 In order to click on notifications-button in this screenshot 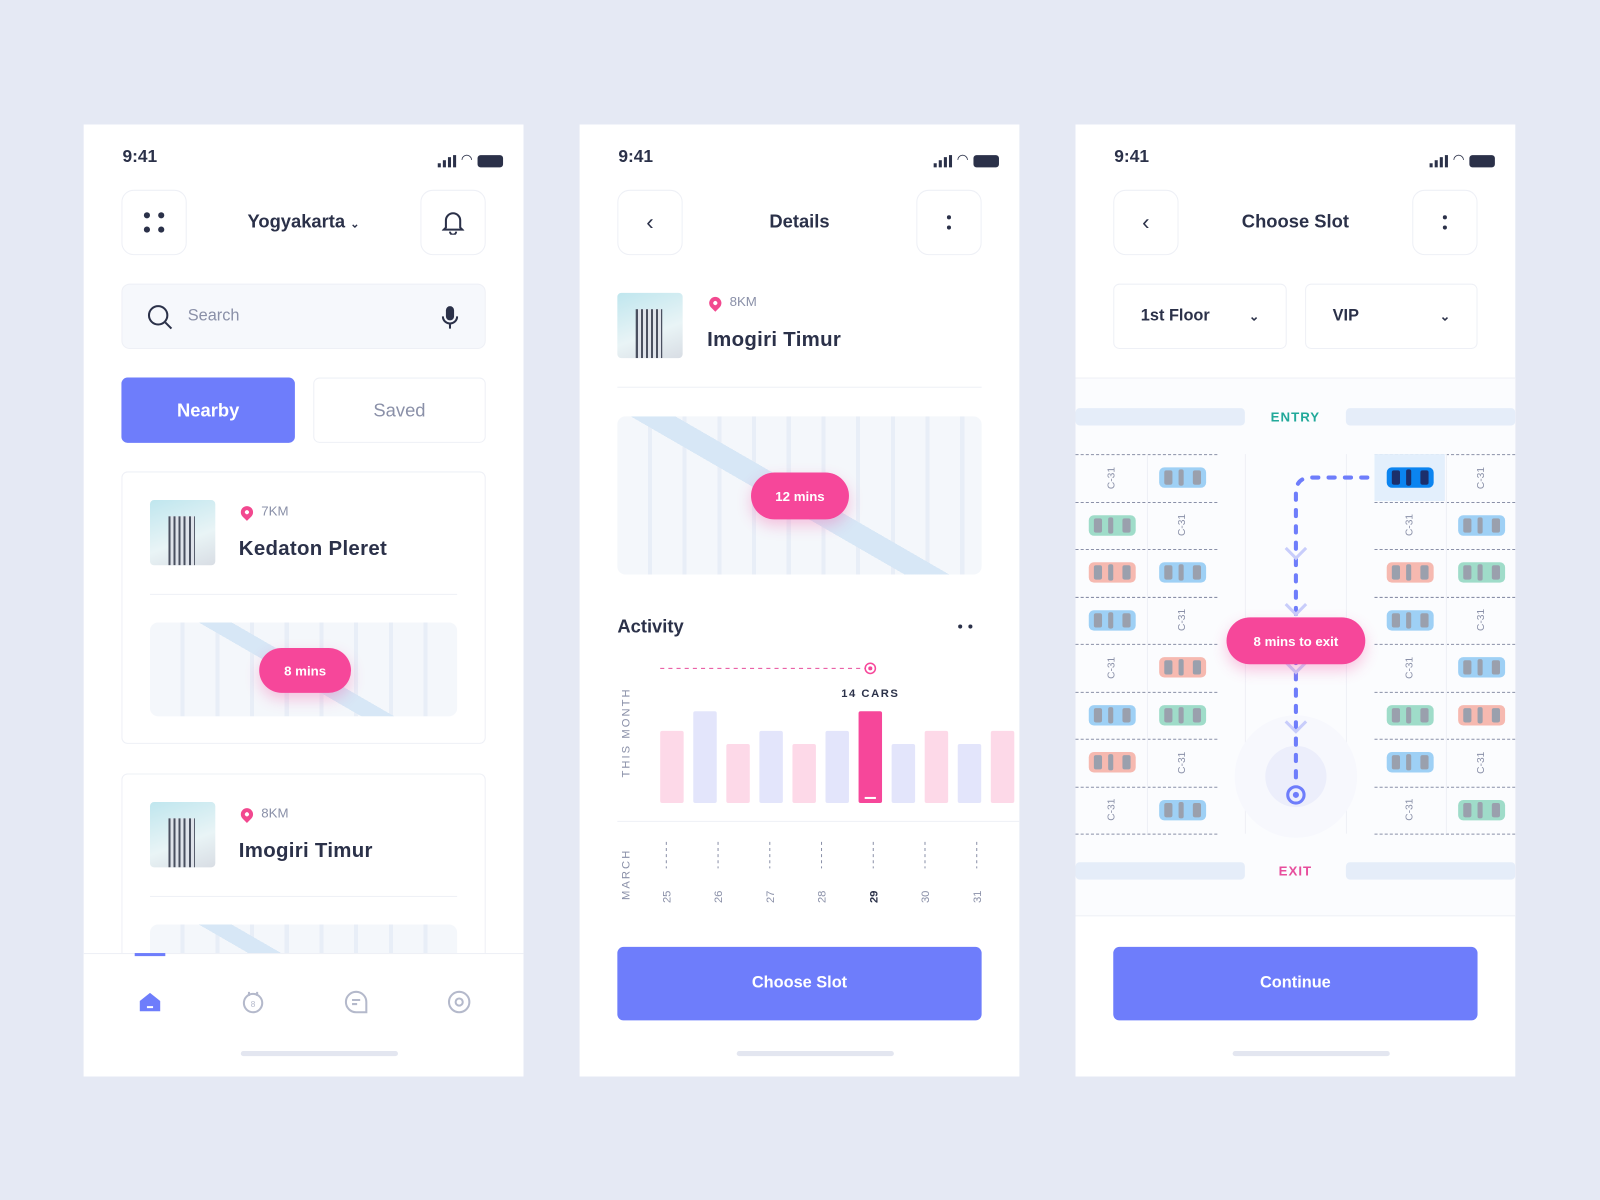, I will do `click(453, 222)`.